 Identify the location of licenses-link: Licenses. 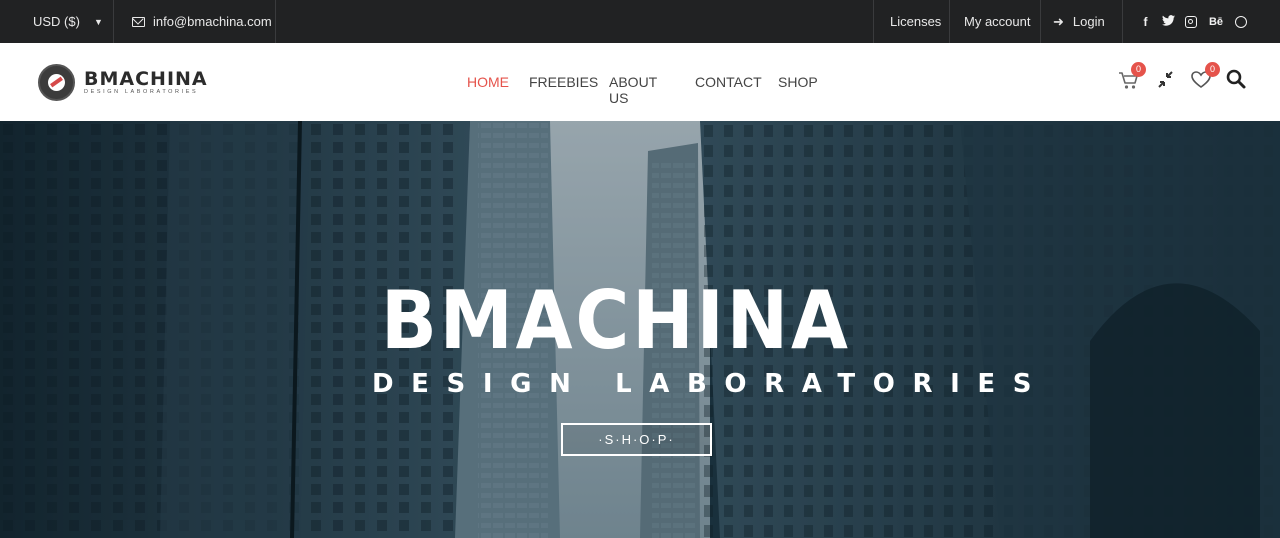
(915, 21).